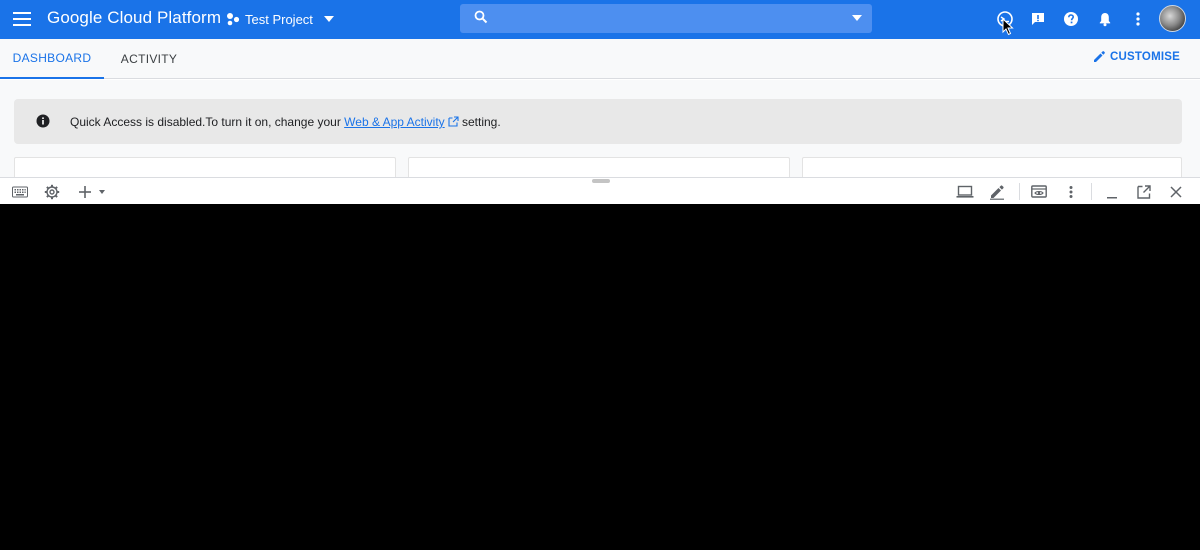  I want to click on notice-link-text: Web & App Activity, so click(394, 122).